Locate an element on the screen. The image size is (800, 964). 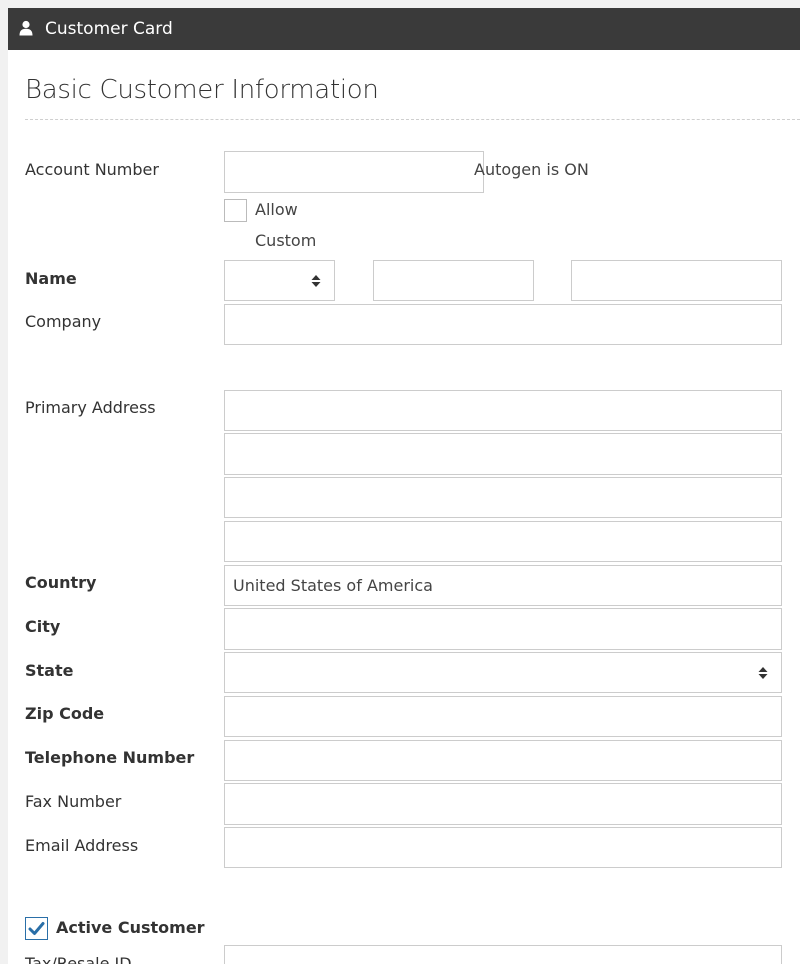
address-line-3-input is located at coordinates (503, 497).